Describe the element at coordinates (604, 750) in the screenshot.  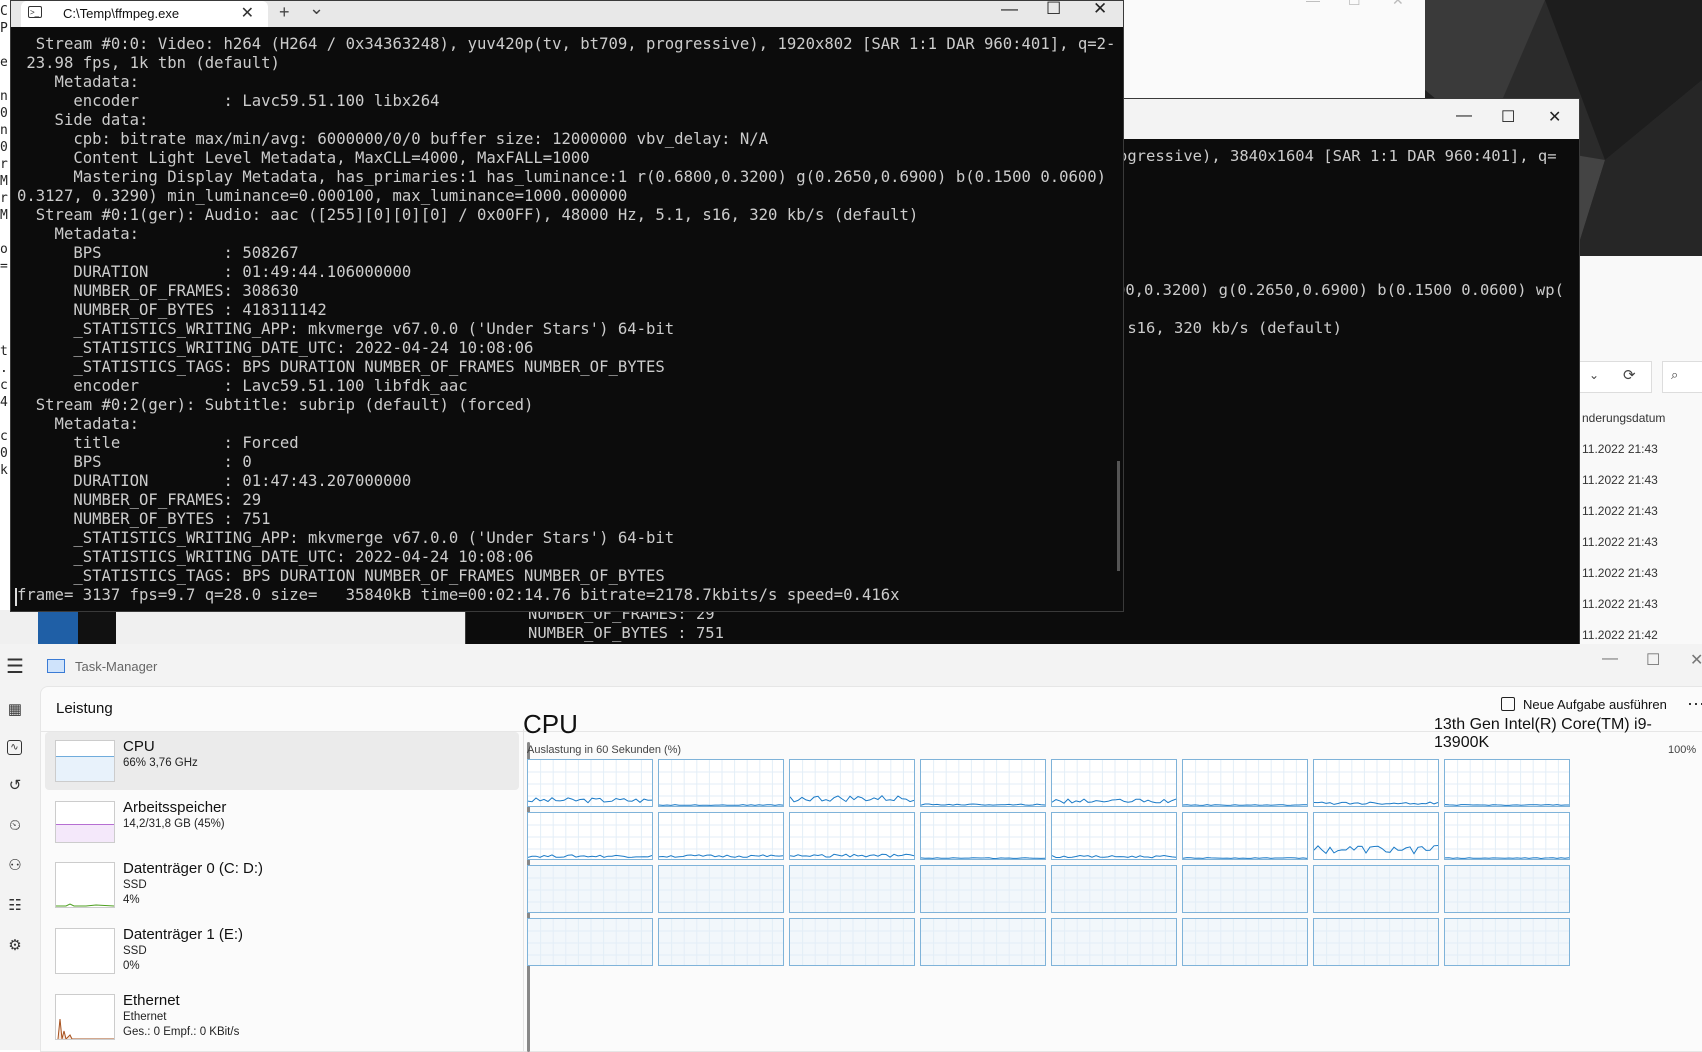
I see `graph-label: Auslastung in 60 Sekunden (%)` at that location.